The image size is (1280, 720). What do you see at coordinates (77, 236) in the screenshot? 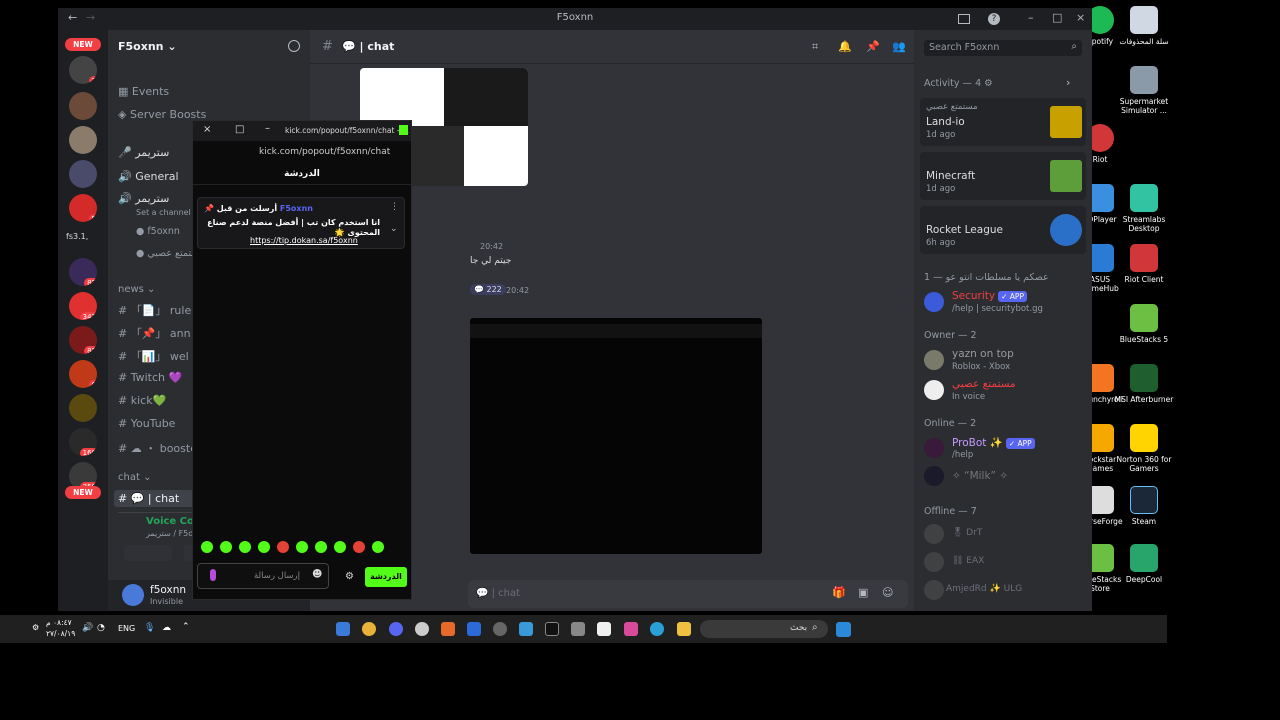
I see `server-folder-label: fs3.1,` at bounding box center [77, 236].